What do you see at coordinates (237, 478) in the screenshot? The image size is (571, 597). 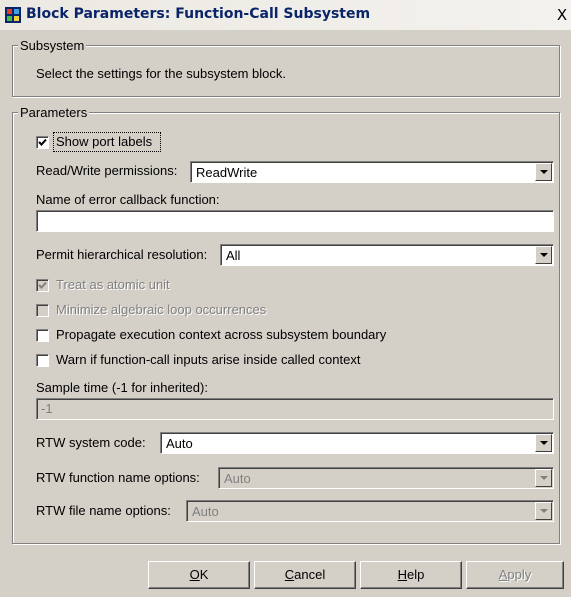 I see `rtw-function-name-value: Auto` at bounding box center [237, 478].